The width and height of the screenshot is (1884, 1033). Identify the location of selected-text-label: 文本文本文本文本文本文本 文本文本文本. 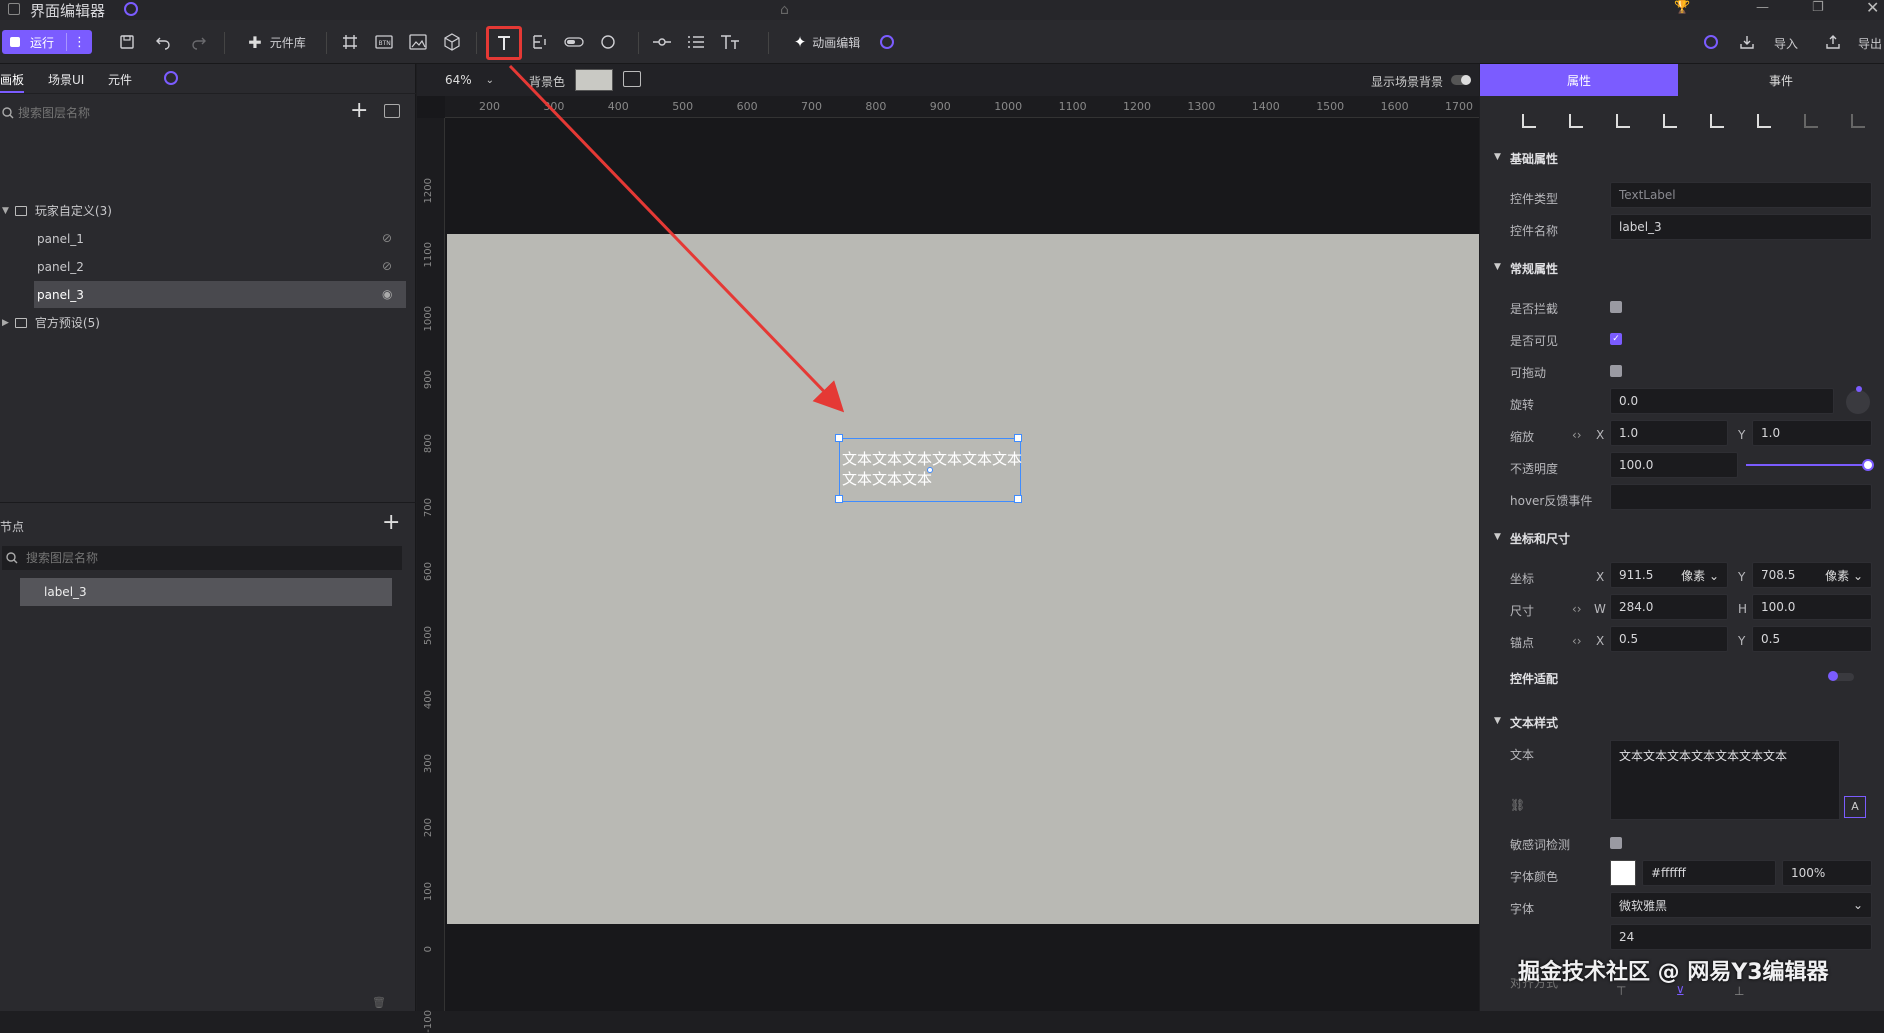
(928, 468).